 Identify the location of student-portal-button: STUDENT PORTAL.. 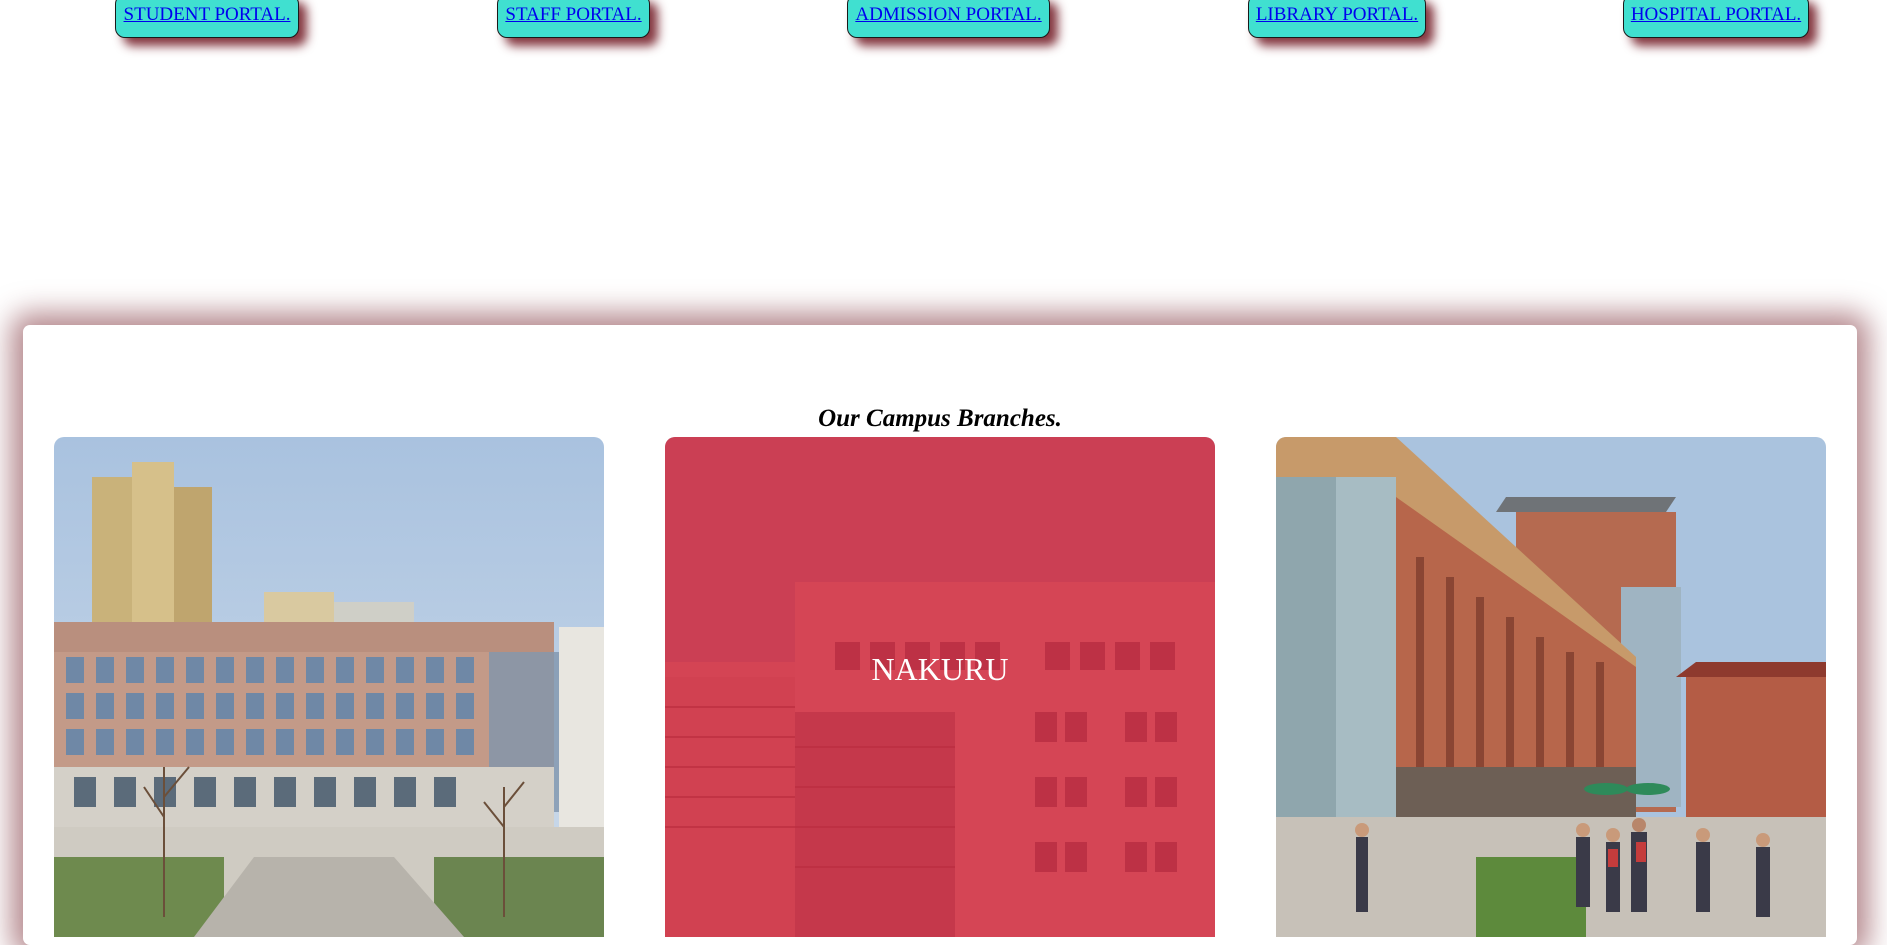
(207, 19).